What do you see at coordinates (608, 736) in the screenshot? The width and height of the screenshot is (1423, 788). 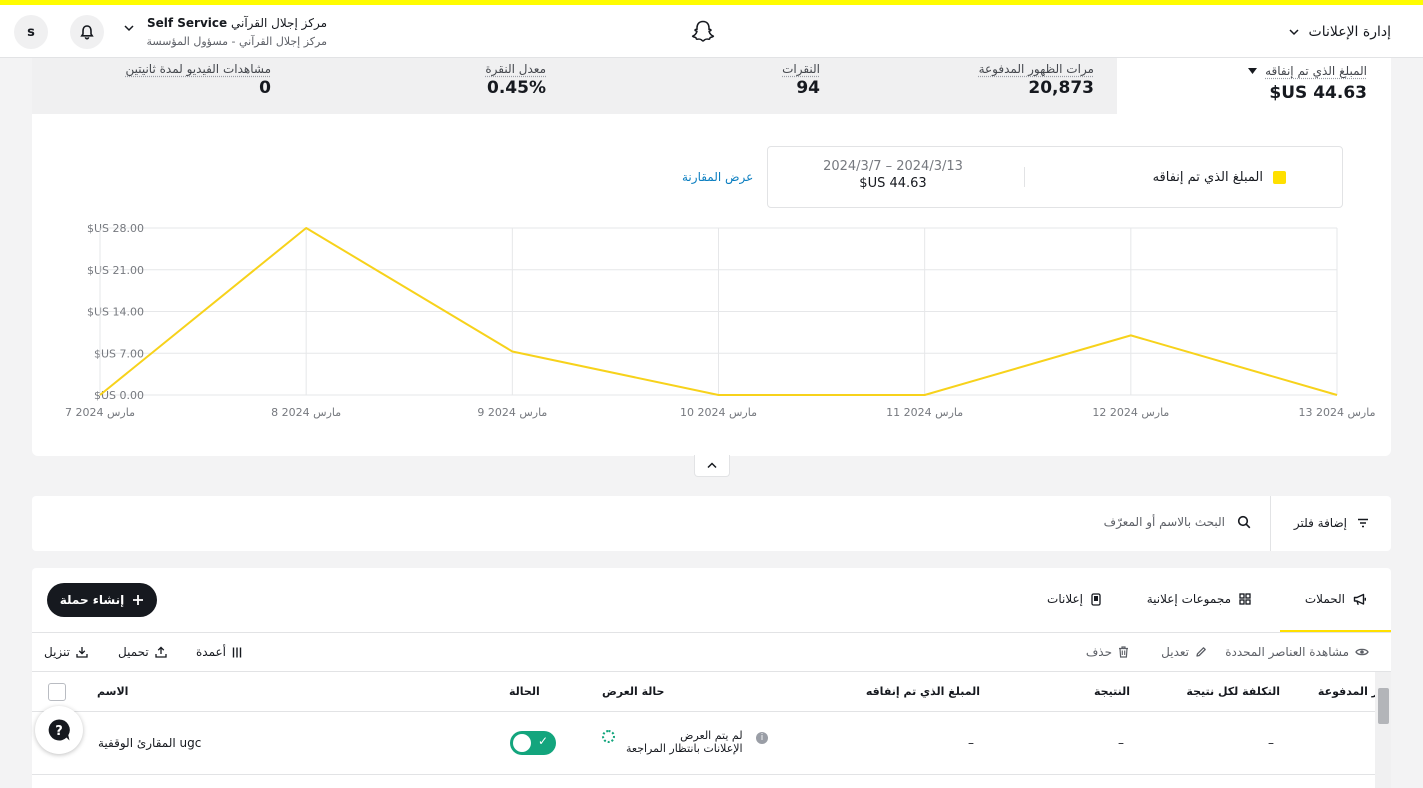 I see `pending-icon` at bounding box center [608, 736].